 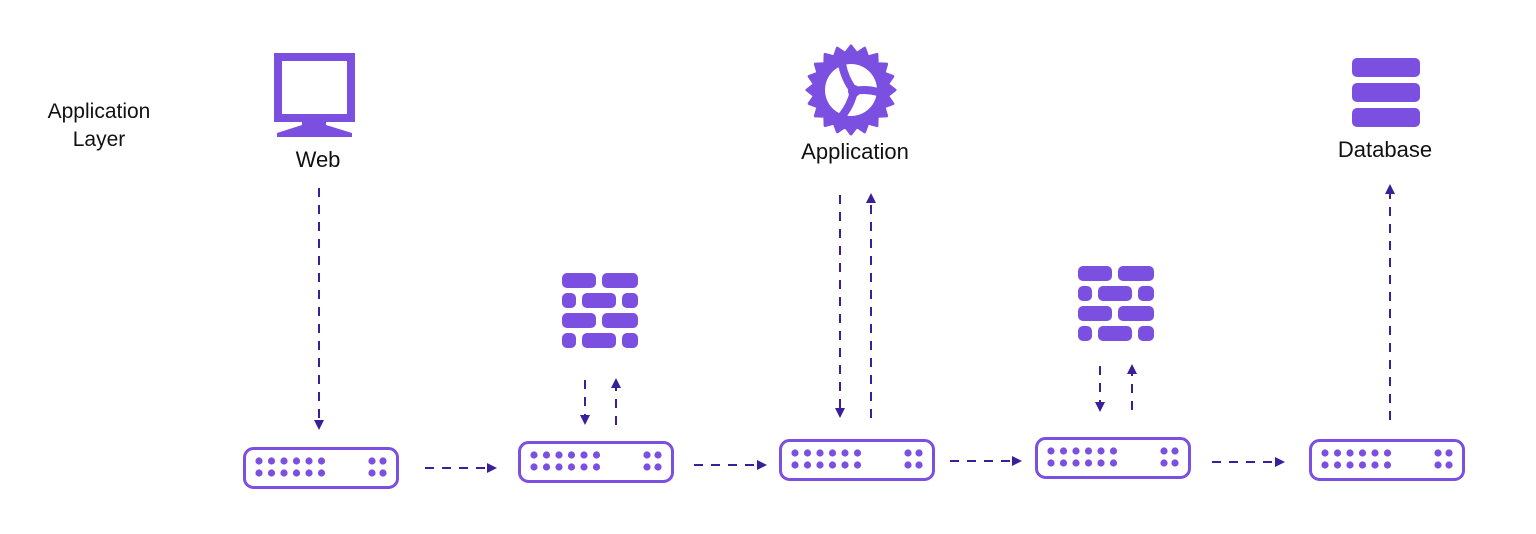 I want to click on layer-label-line1: Application, so click(x=99, y=111).